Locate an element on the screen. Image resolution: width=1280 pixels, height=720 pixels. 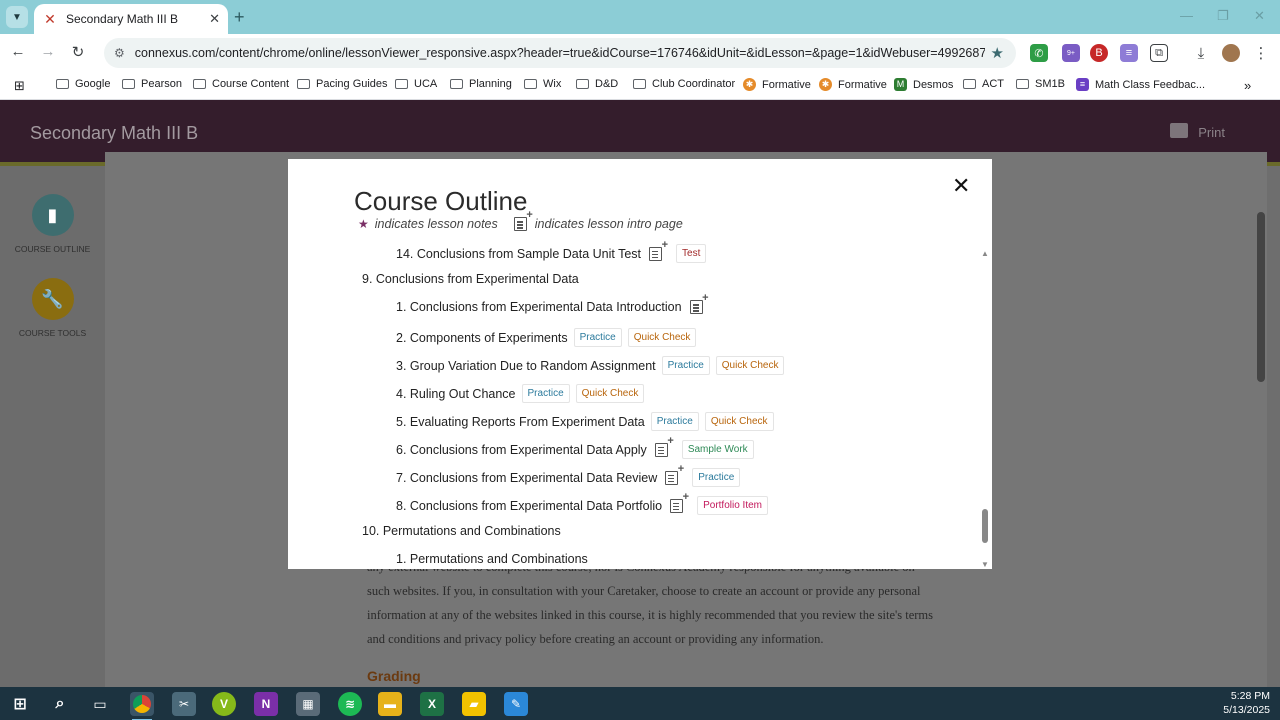
course-outline-button: ▮ COURSE OUTLINE is located at coordinates (52, 224).